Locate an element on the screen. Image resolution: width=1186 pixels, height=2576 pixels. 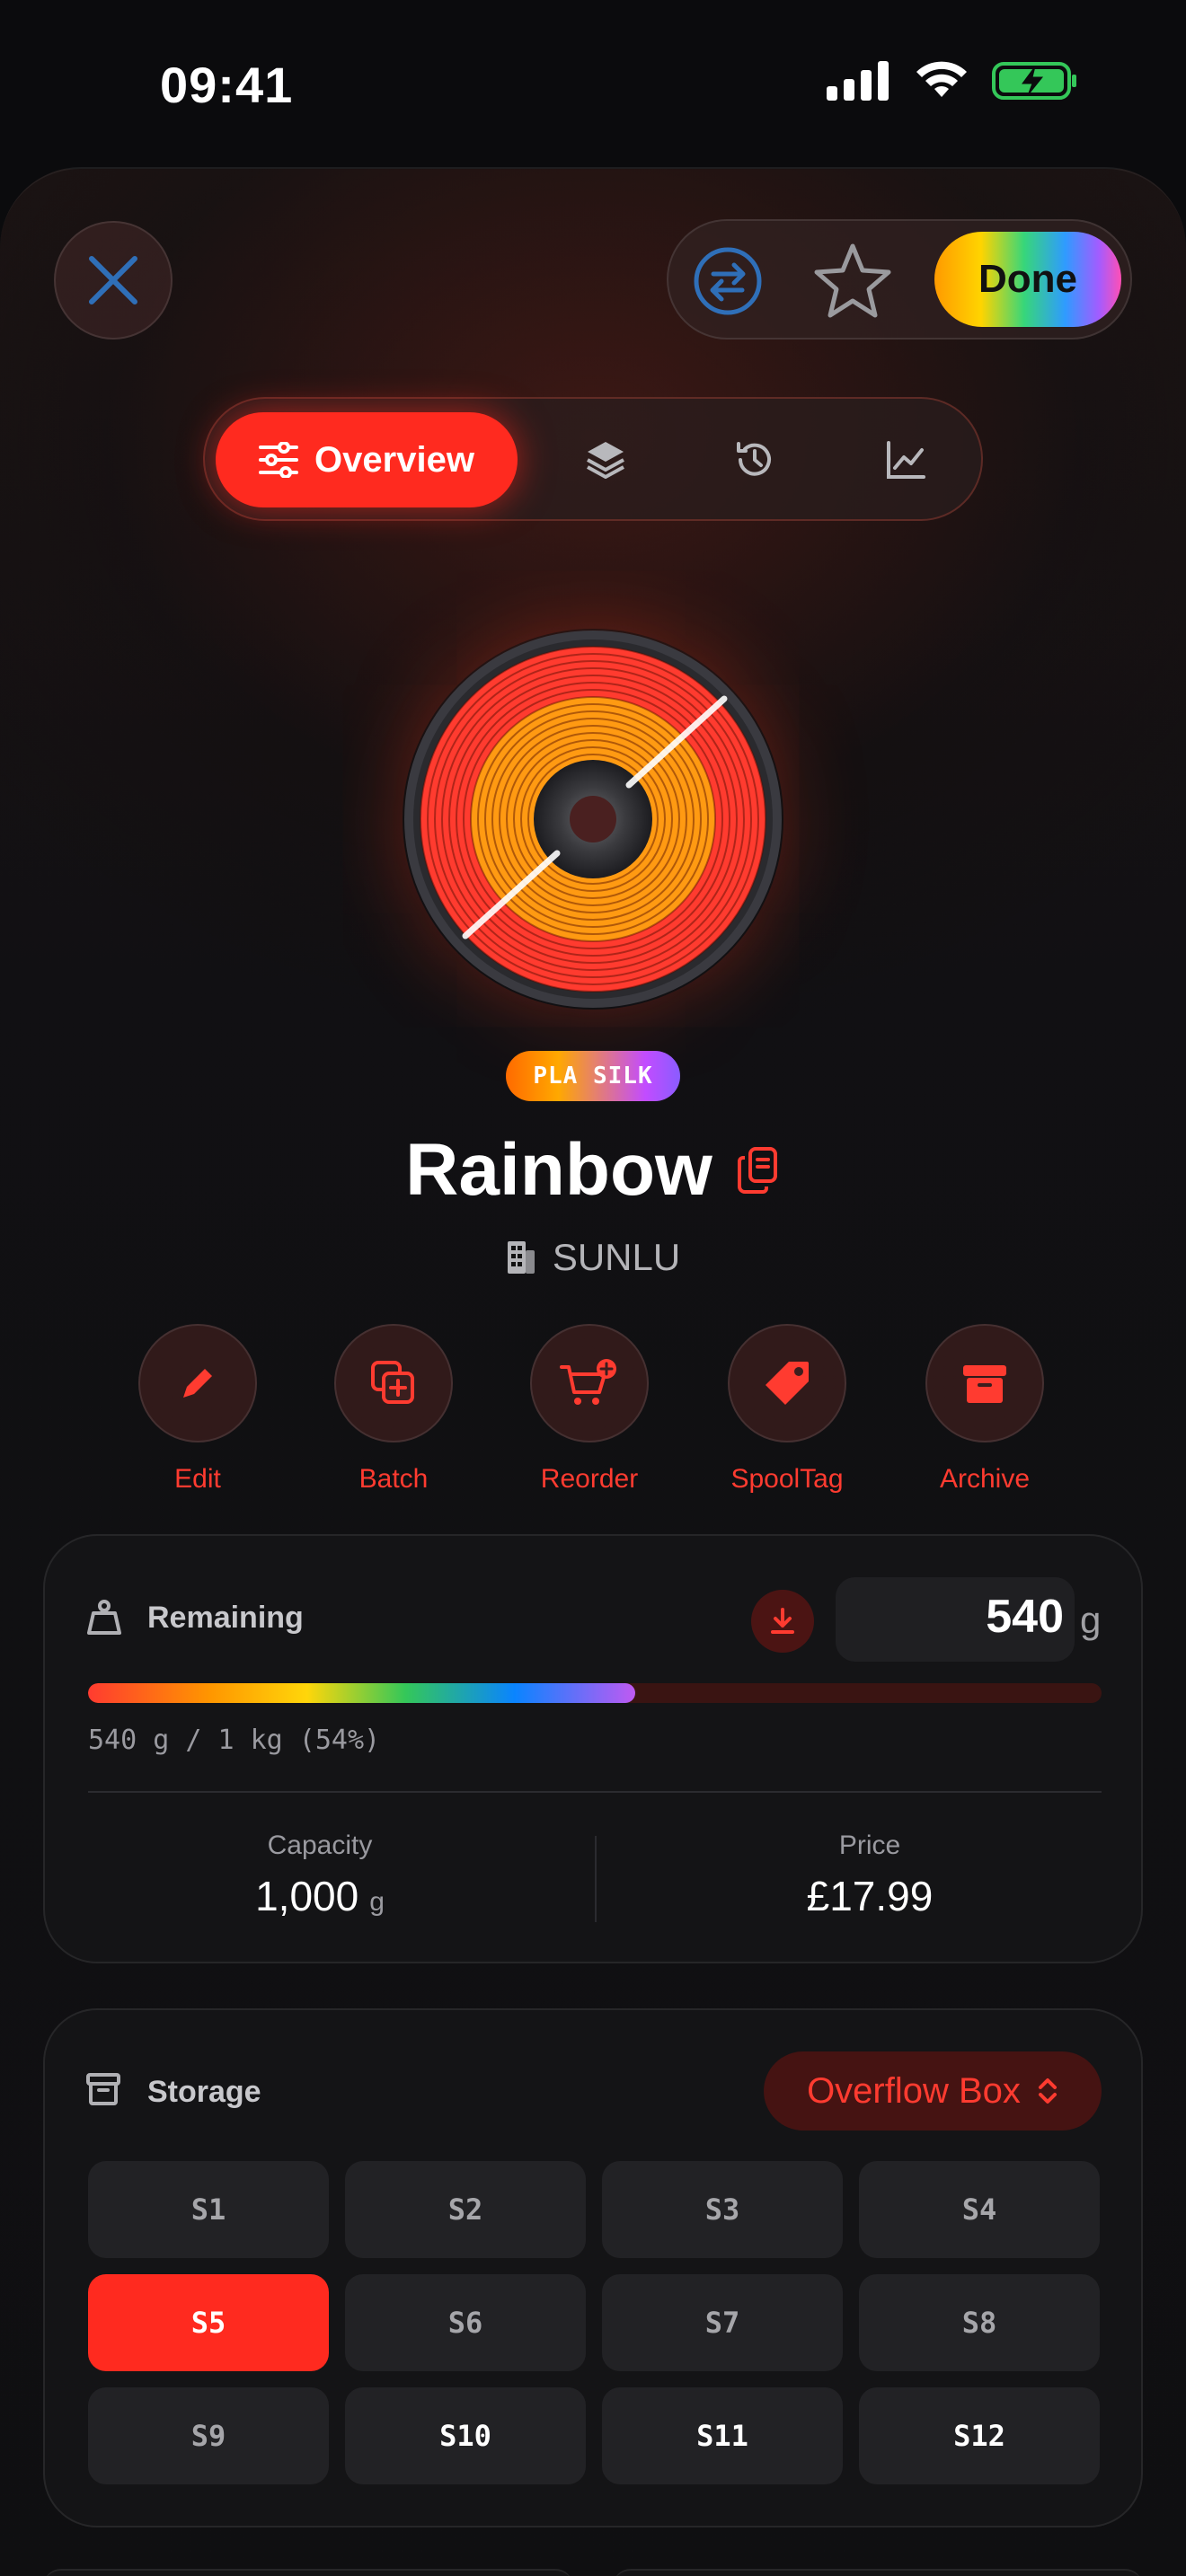
header-actions: Done is located at coordinates (899, 279).